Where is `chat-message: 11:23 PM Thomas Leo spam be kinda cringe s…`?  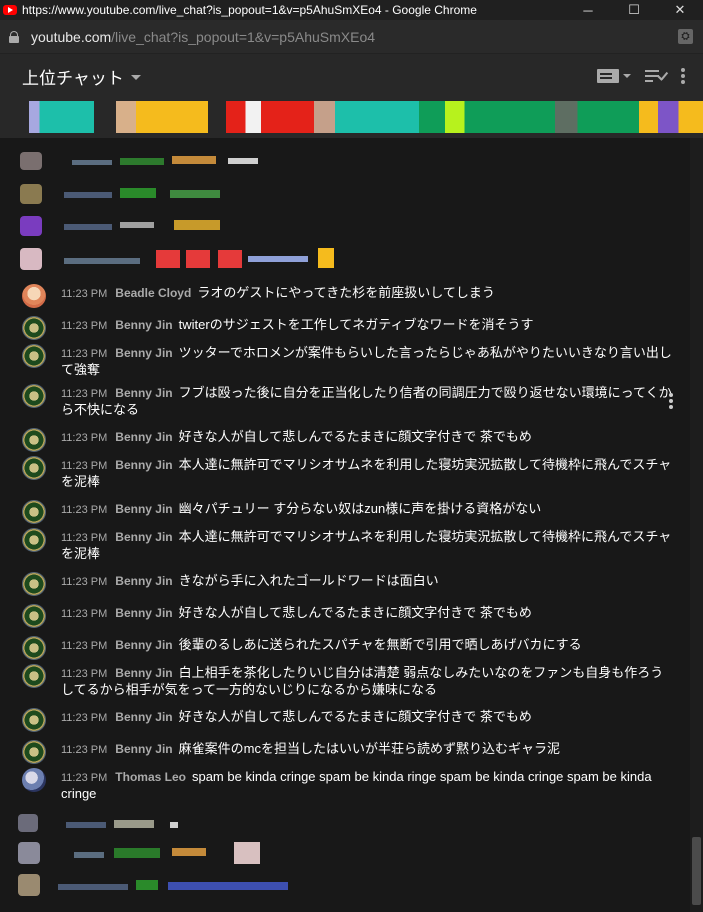 chat-message: 11:23 PM Thomas Leo spam be kinda cringe s… is located at coordinates (345, 788).